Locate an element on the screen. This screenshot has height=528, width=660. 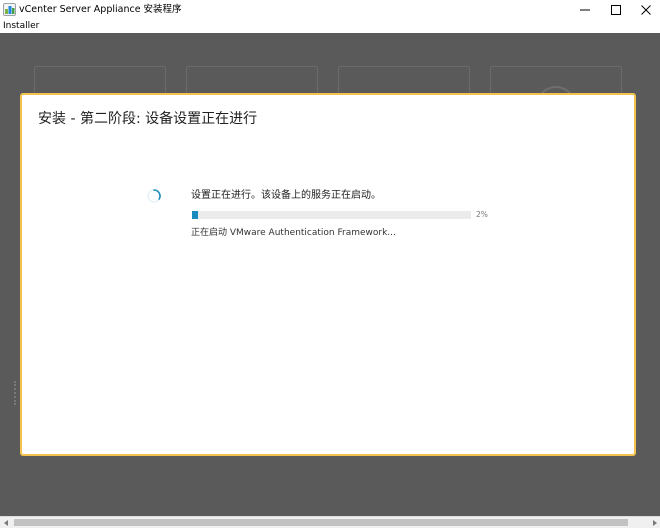
chevron-left-icon is located at coordinates (5, 522).